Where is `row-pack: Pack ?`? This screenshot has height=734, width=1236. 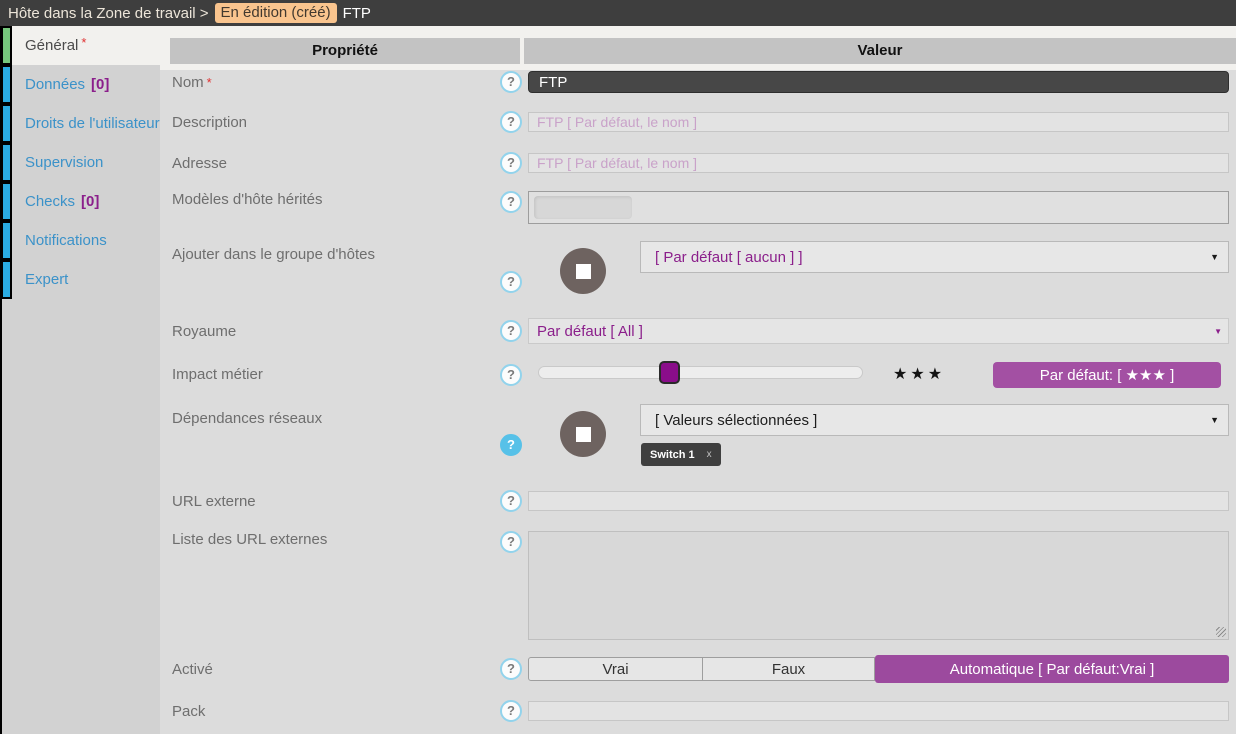 row-pack: Pack ? is located at coordinates (698, 711).